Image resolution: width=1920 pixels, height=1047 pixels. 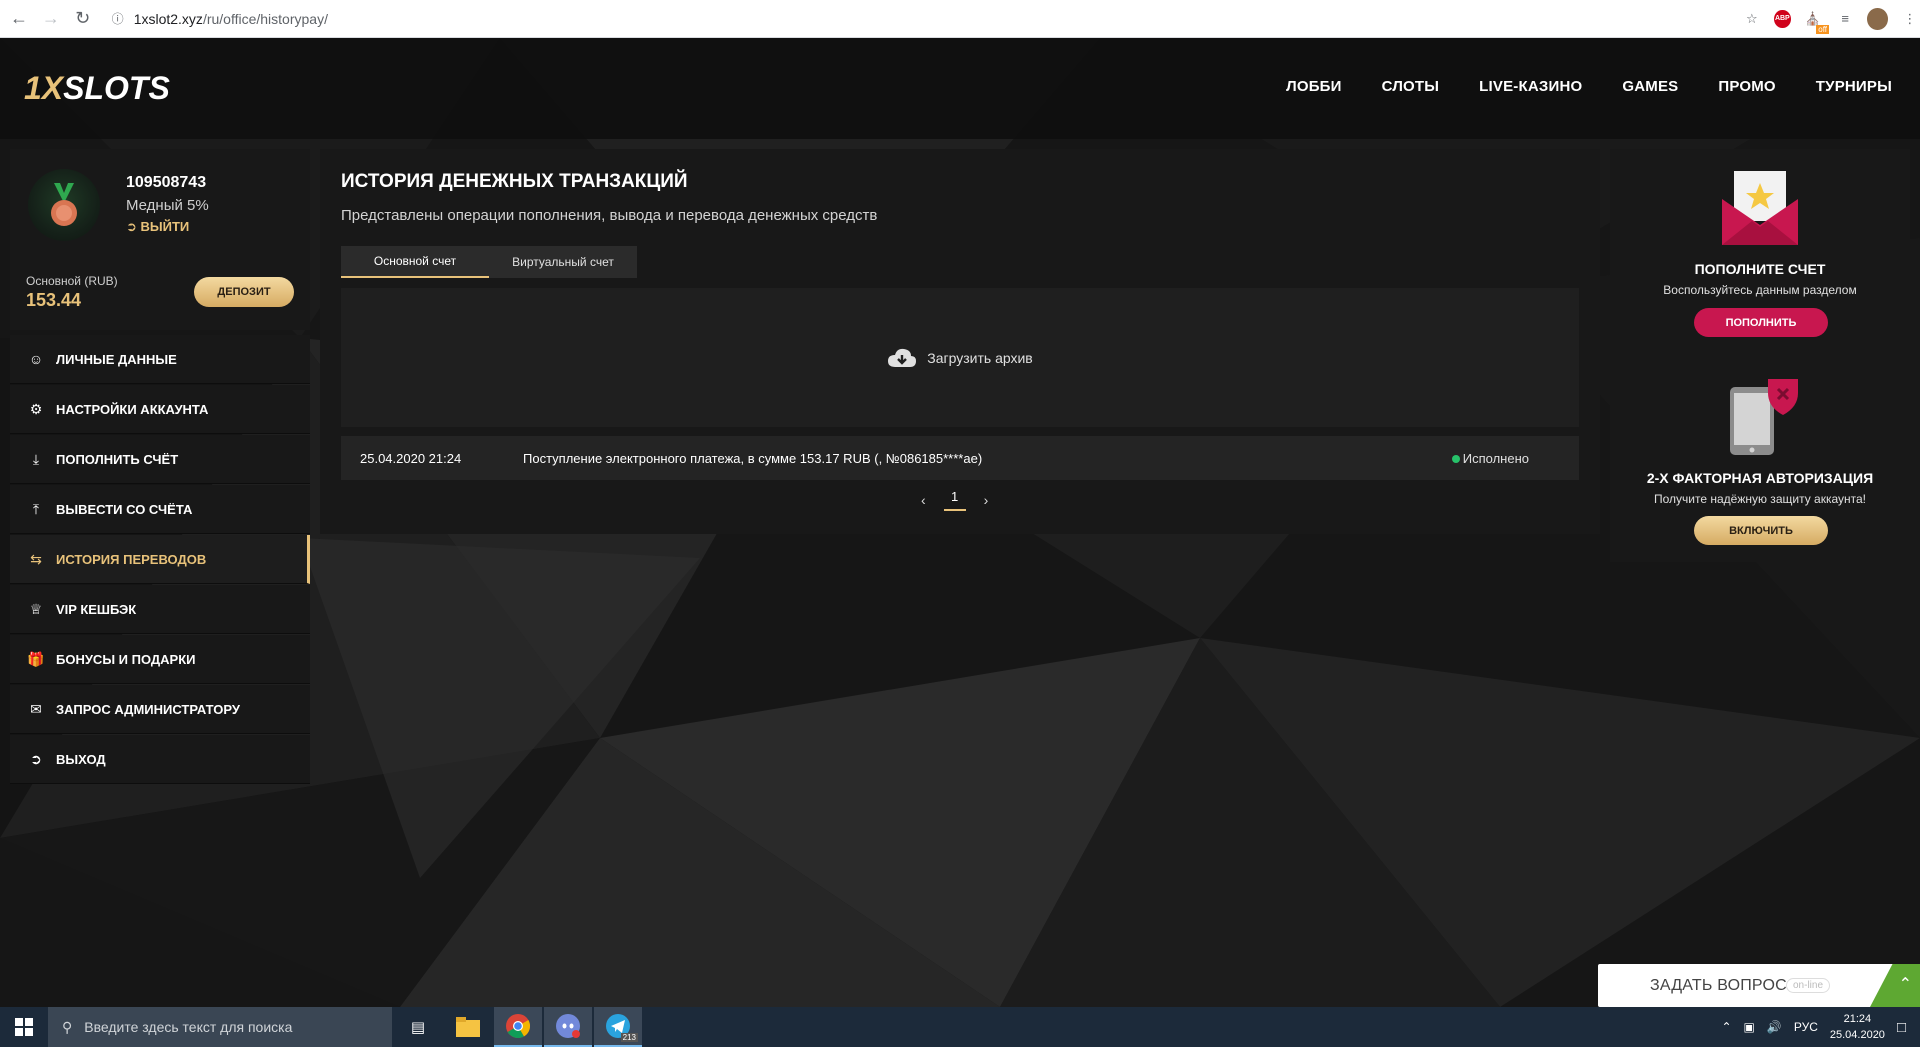 What do you see at coordinates (188, 1027) in the screenshot?
I see `taskbar-search-placeholder: Введите здесь текст для поиска` at bounding box center [188, 1027].